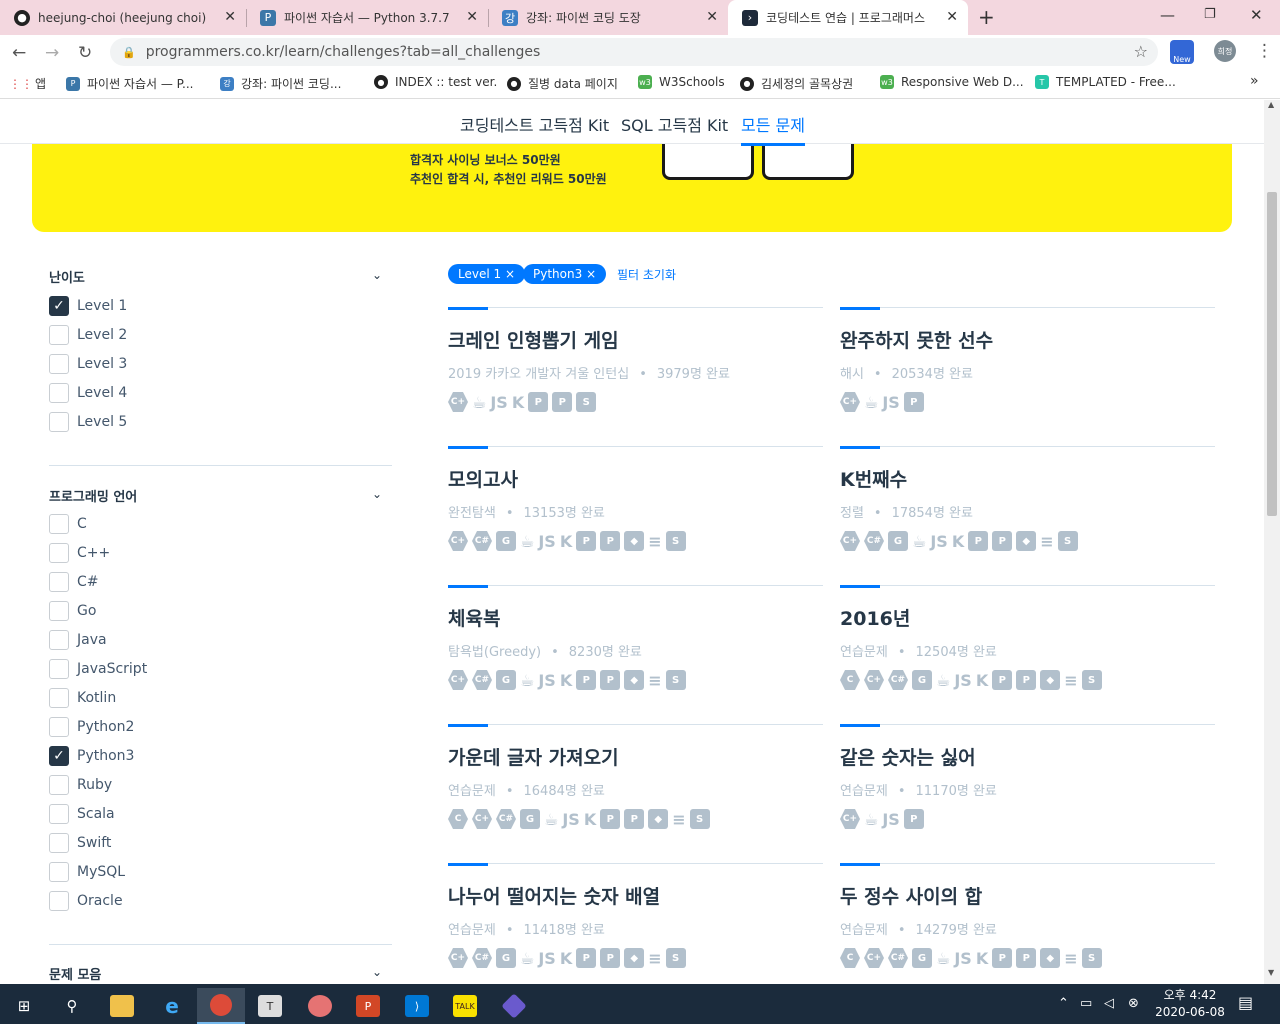 This screenshot has width=1280, height=1024. Describe the element at coordinates (1210, 14) in the screenshot. I see `maximize-button: ❐` at that location.